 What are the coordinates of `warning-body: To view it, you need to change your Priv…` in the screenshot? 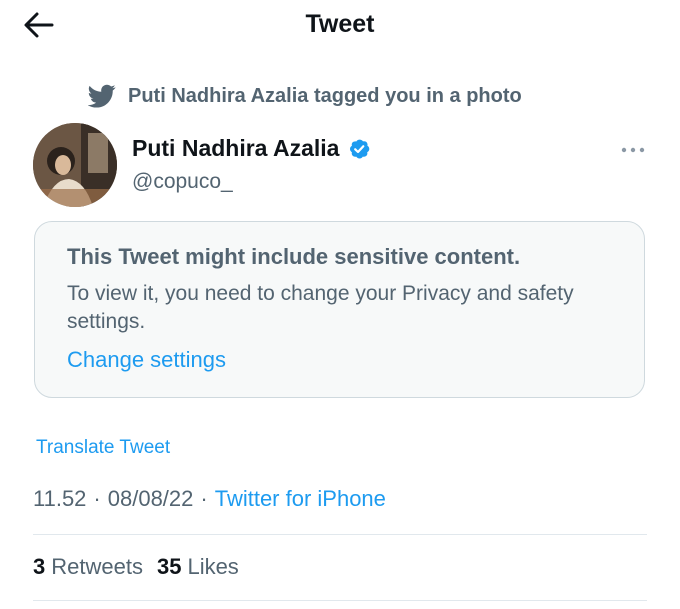 It's located at (320, 307).